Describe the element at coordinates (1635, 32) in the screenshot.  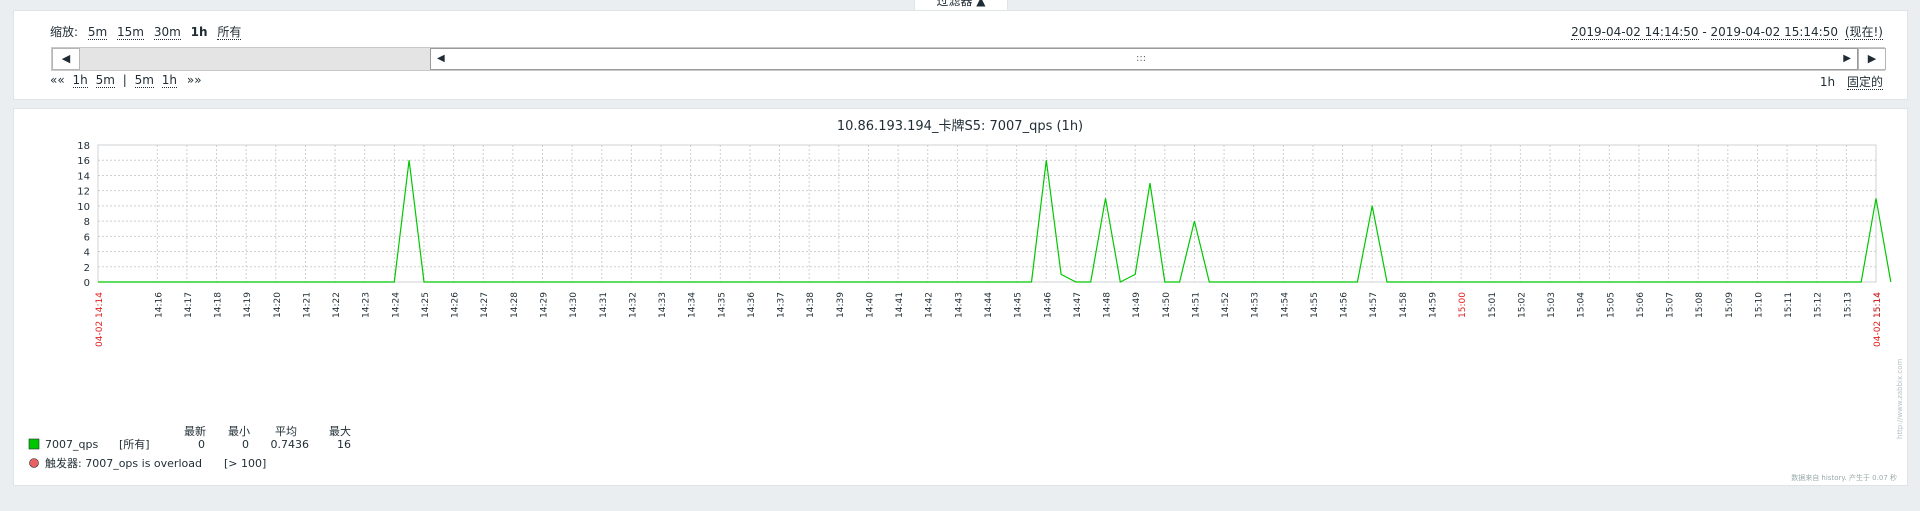
I see `range-from: 2019-04-02 14:14:50` at that location.